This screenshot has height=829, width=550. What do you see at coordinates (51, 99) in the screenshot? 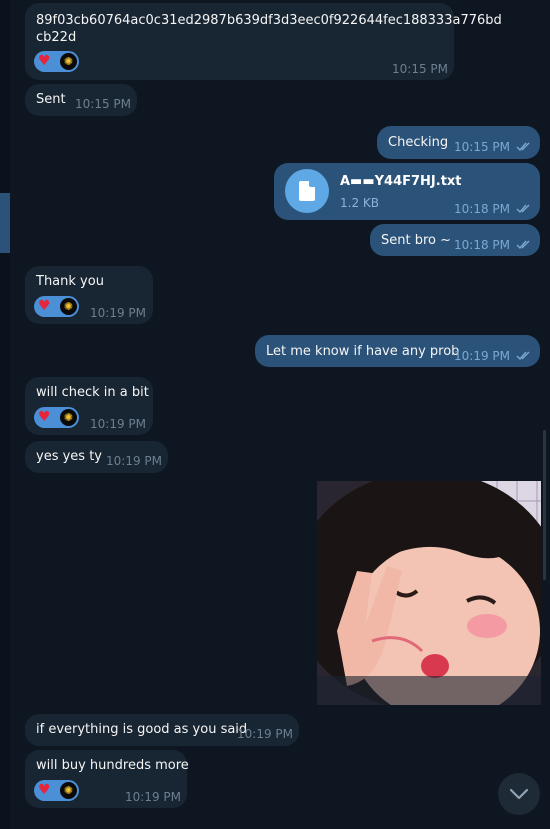
I see `message-text: Sent` at bounding box center [51, 99].